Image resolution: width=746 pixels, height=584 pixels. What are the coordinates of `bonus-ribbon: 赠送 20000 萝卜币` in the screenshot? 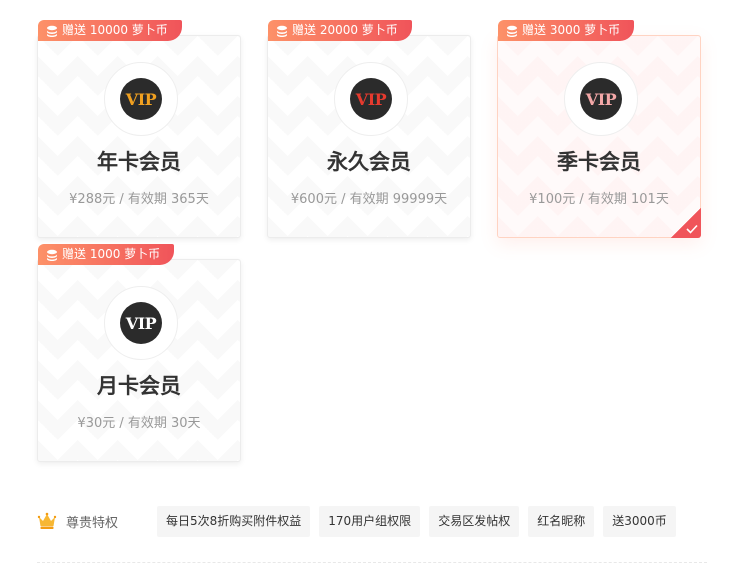 It's located at (340, 30).